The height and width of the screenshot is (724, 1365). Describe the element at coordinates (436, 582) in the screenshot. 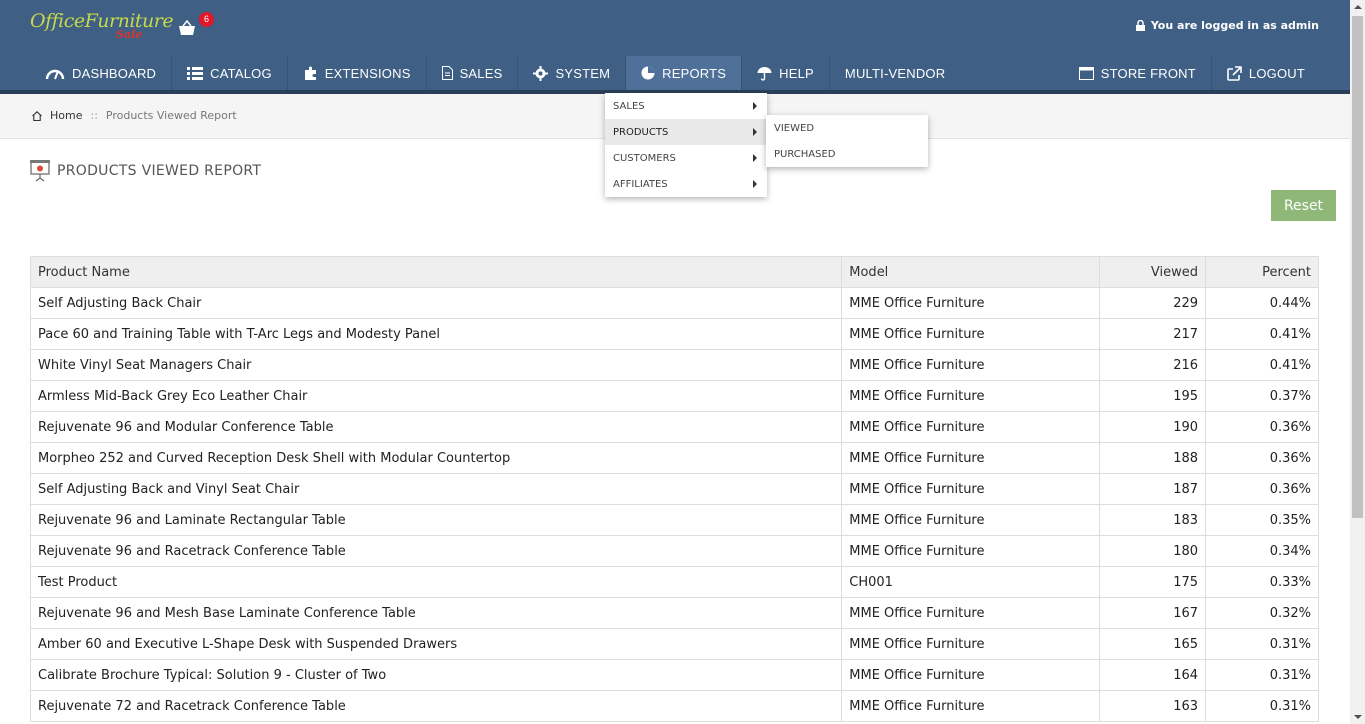

I see `cell-product-name: Test Product` at that location.